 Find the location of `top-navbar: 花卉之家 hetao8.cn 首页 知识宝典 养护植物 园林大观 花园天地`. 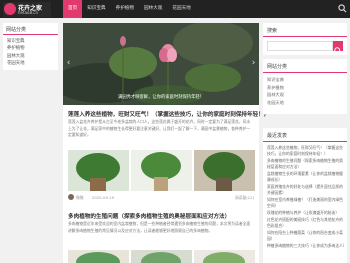

top-navbar: 花卉之家 hetao8.cn 首页 知识宝典 养护植物 园林大观 花园天地 is located at coordinates (175, 9).